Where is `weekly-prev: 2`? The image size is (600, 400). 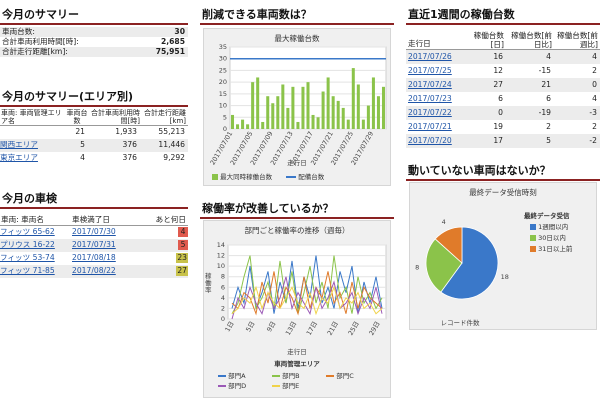
weekly-prev: 2 is located at coordinates (548, 126).